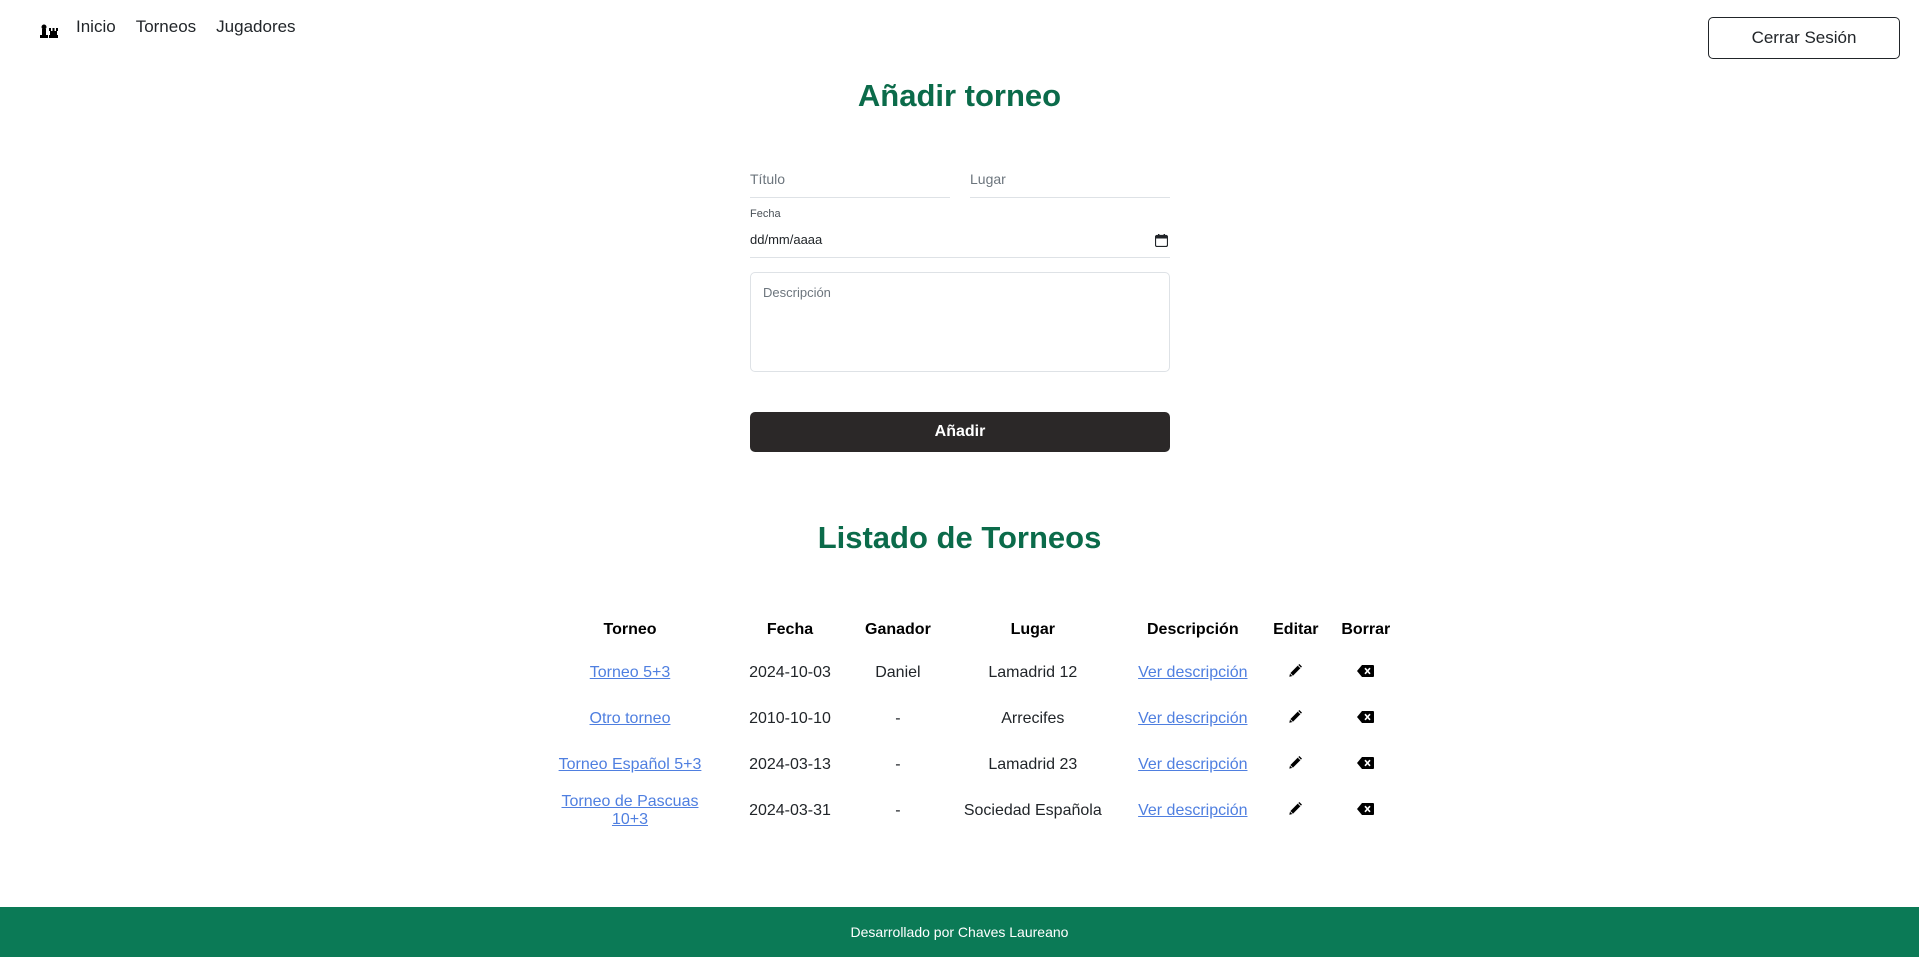 This screenshot has height=957, width=1919. What do you see at coordinates (1033, 764) in the screenshot?
I see `lugar-cell: Lamadrid 23` at bounding box center [1033, 764].